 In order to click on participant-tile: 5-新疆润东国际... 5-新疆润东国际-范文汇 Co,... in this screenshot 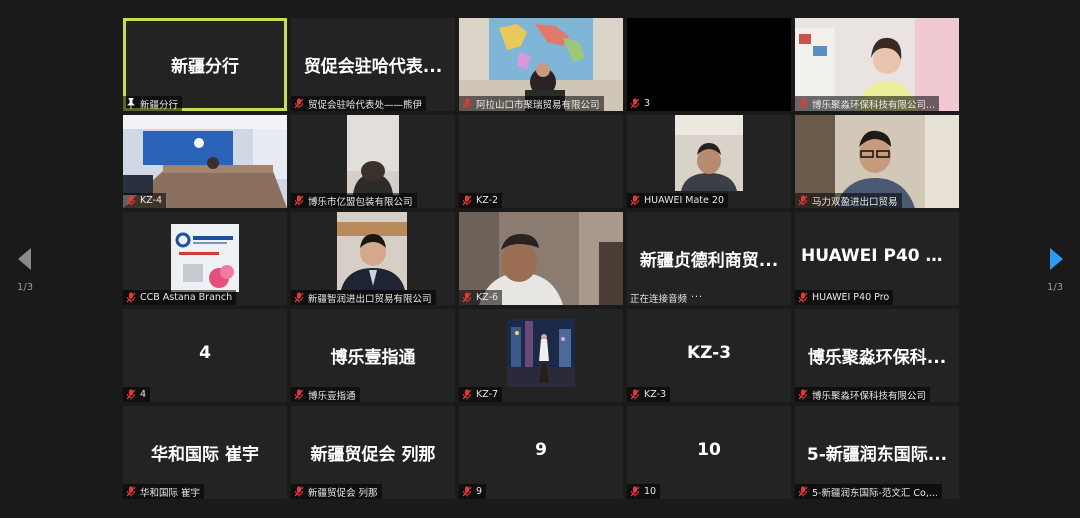, I will do `click(877, 452)`.